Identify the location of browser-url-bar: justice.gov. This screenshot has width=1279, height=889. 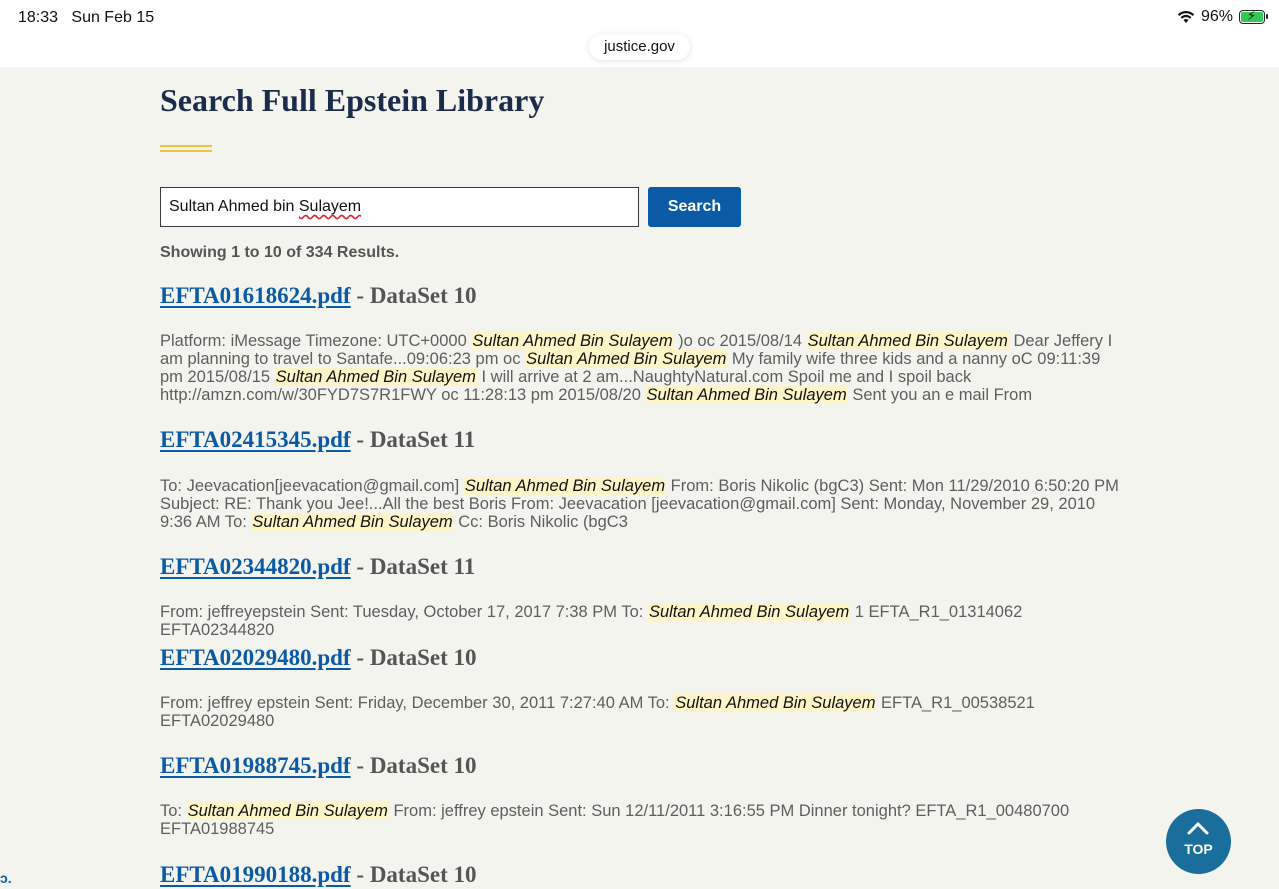
(639, 50).